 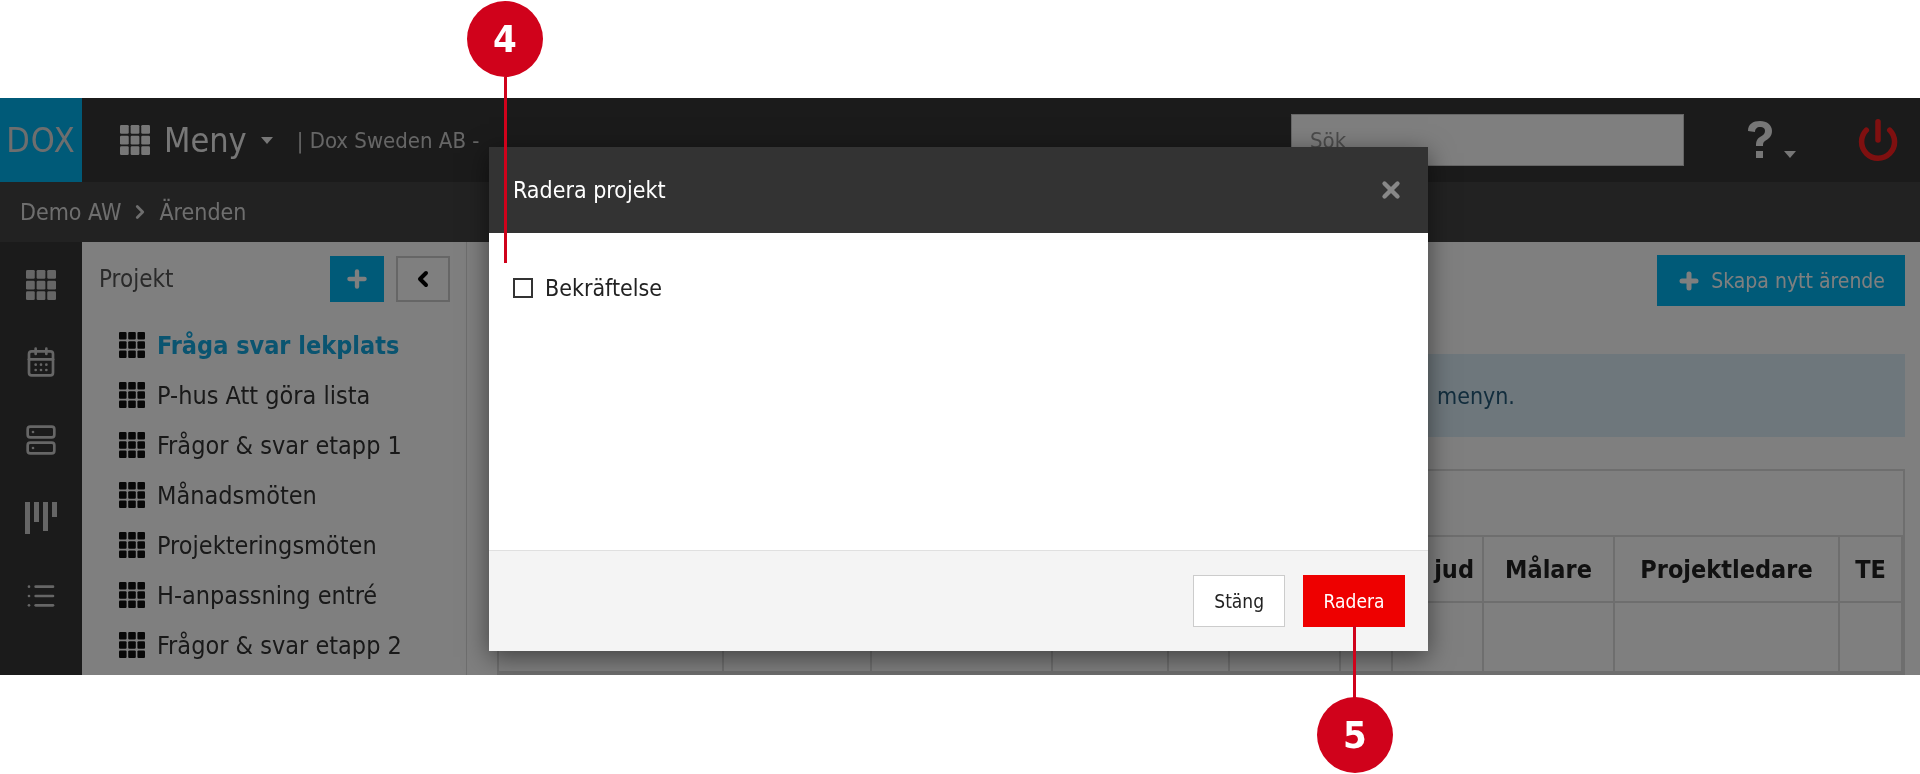 I want to click on delete-button: Radera, so click(x=1354, y=601).